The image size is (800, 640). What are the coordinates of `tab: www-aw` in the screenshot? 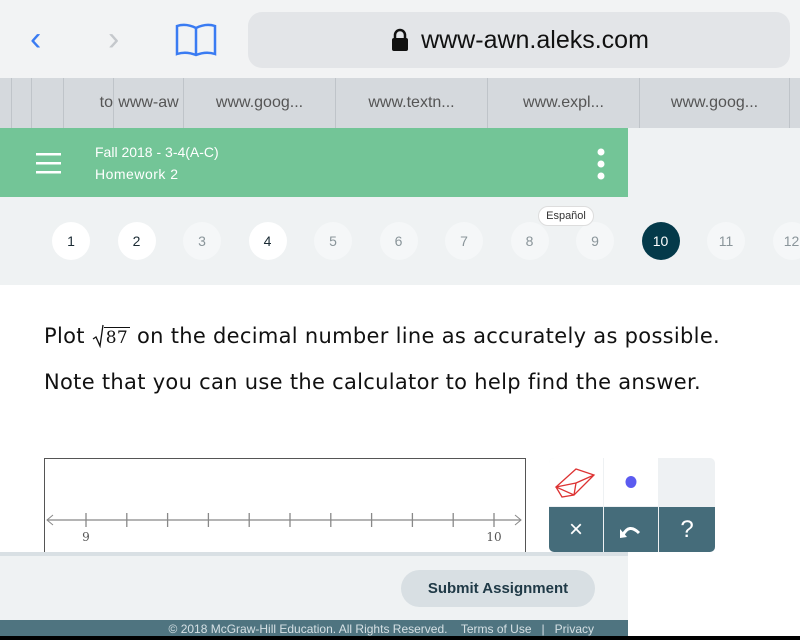 It's located at (149, 103).